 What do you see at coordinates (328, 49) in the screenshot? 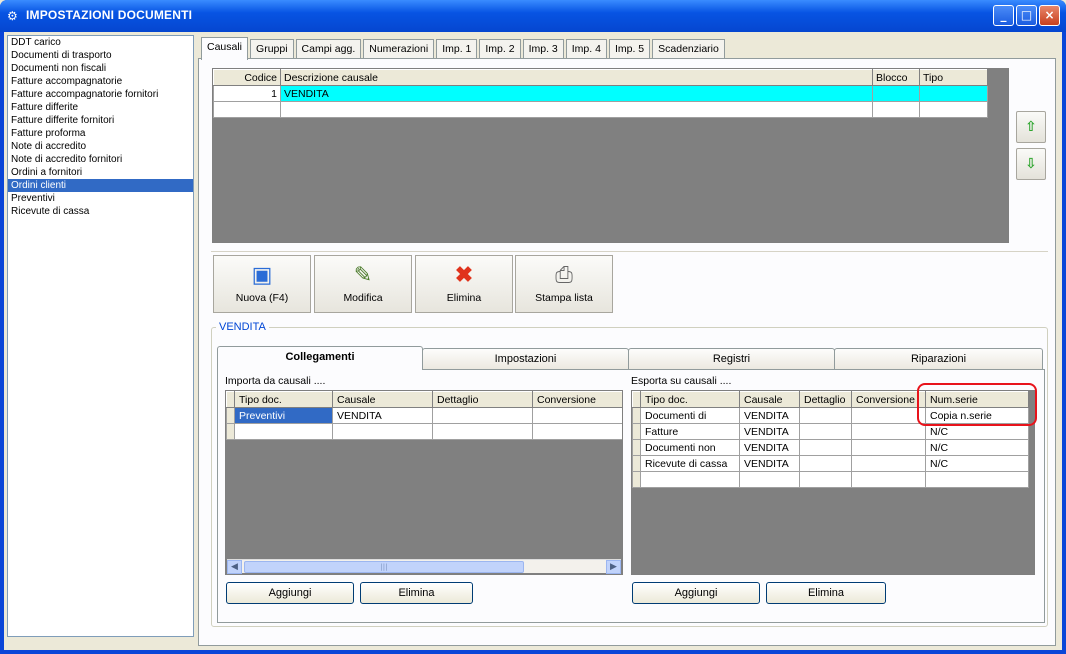
I see `tab-campi-agg: Campi agg.` at bounding box center [328, 49].